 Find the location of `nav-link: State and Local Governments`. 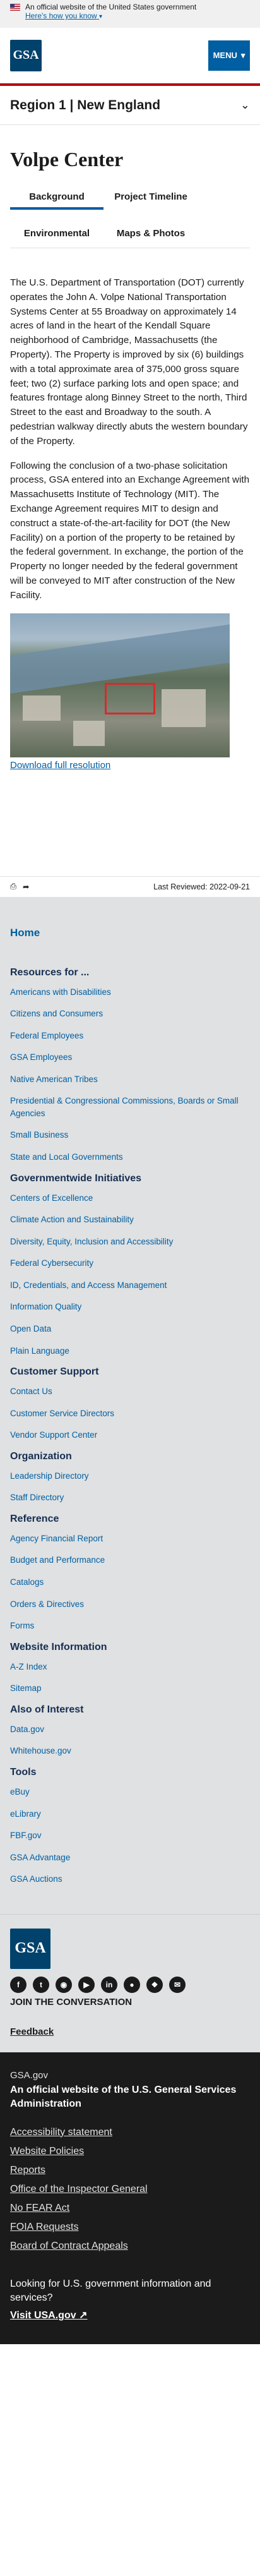

nav-link: State and Local Governments is located at coordinates (130, 1157).